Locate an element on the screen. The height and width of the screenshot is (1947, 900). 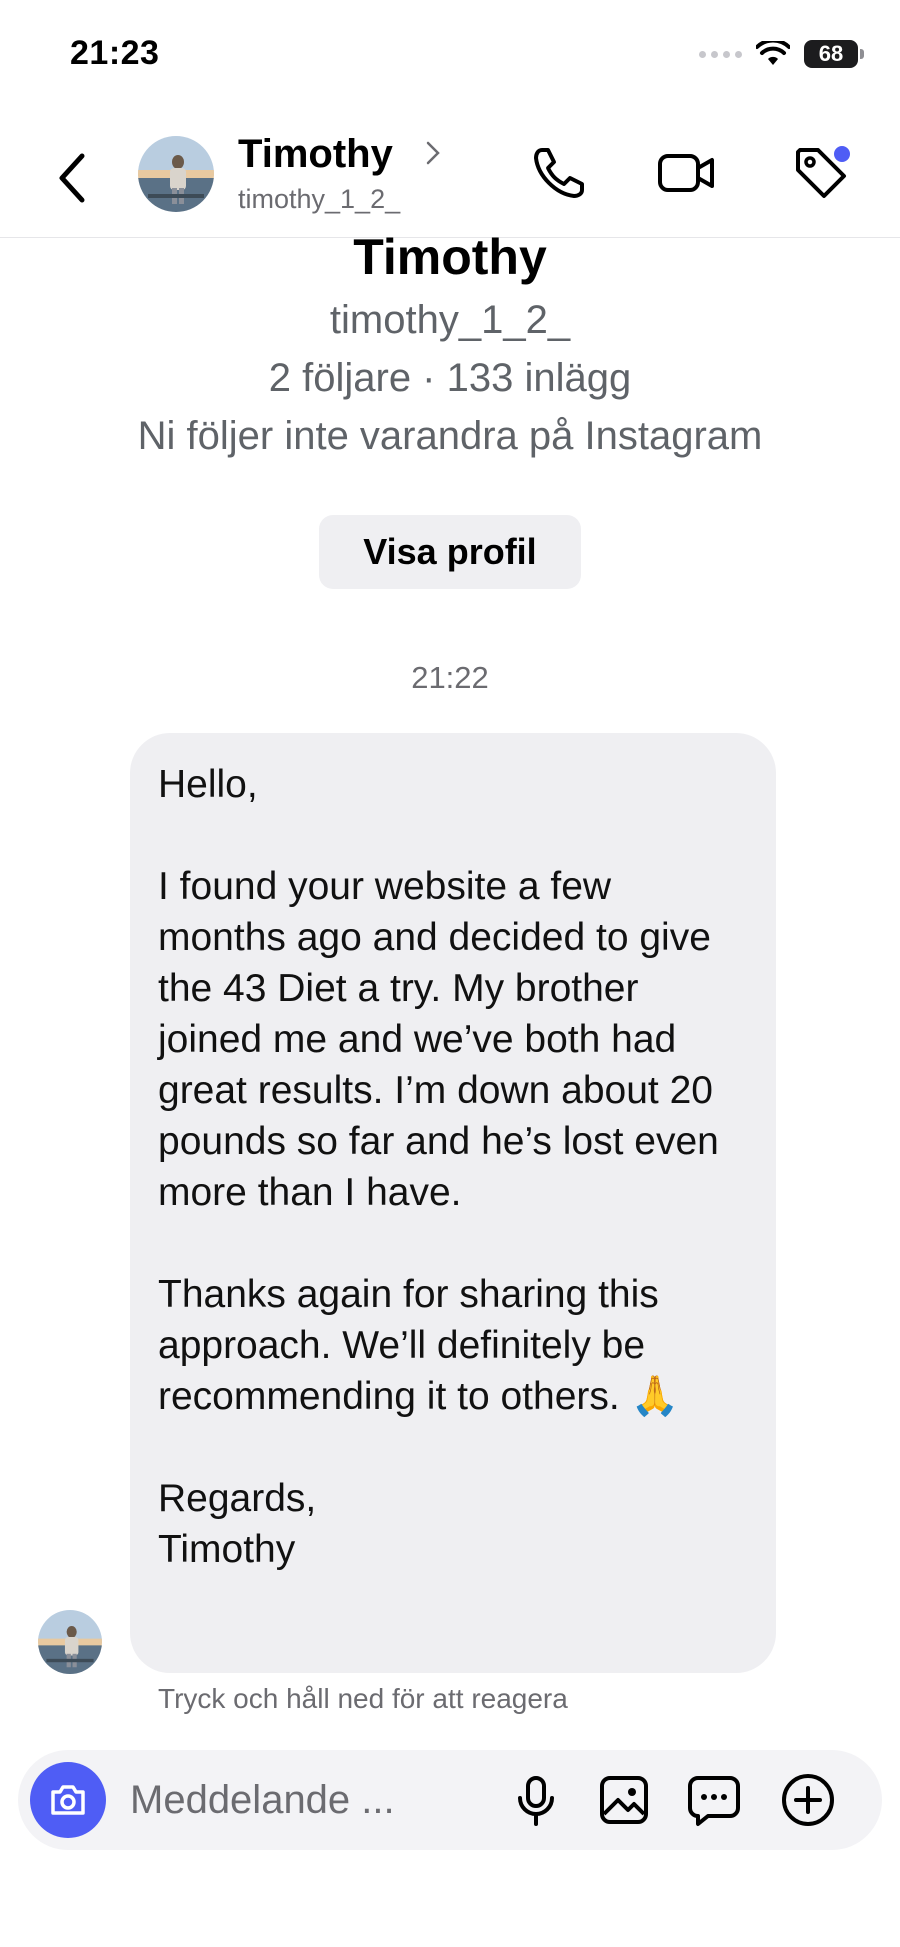
sender-avatar is located at coordinates (70, 1642).